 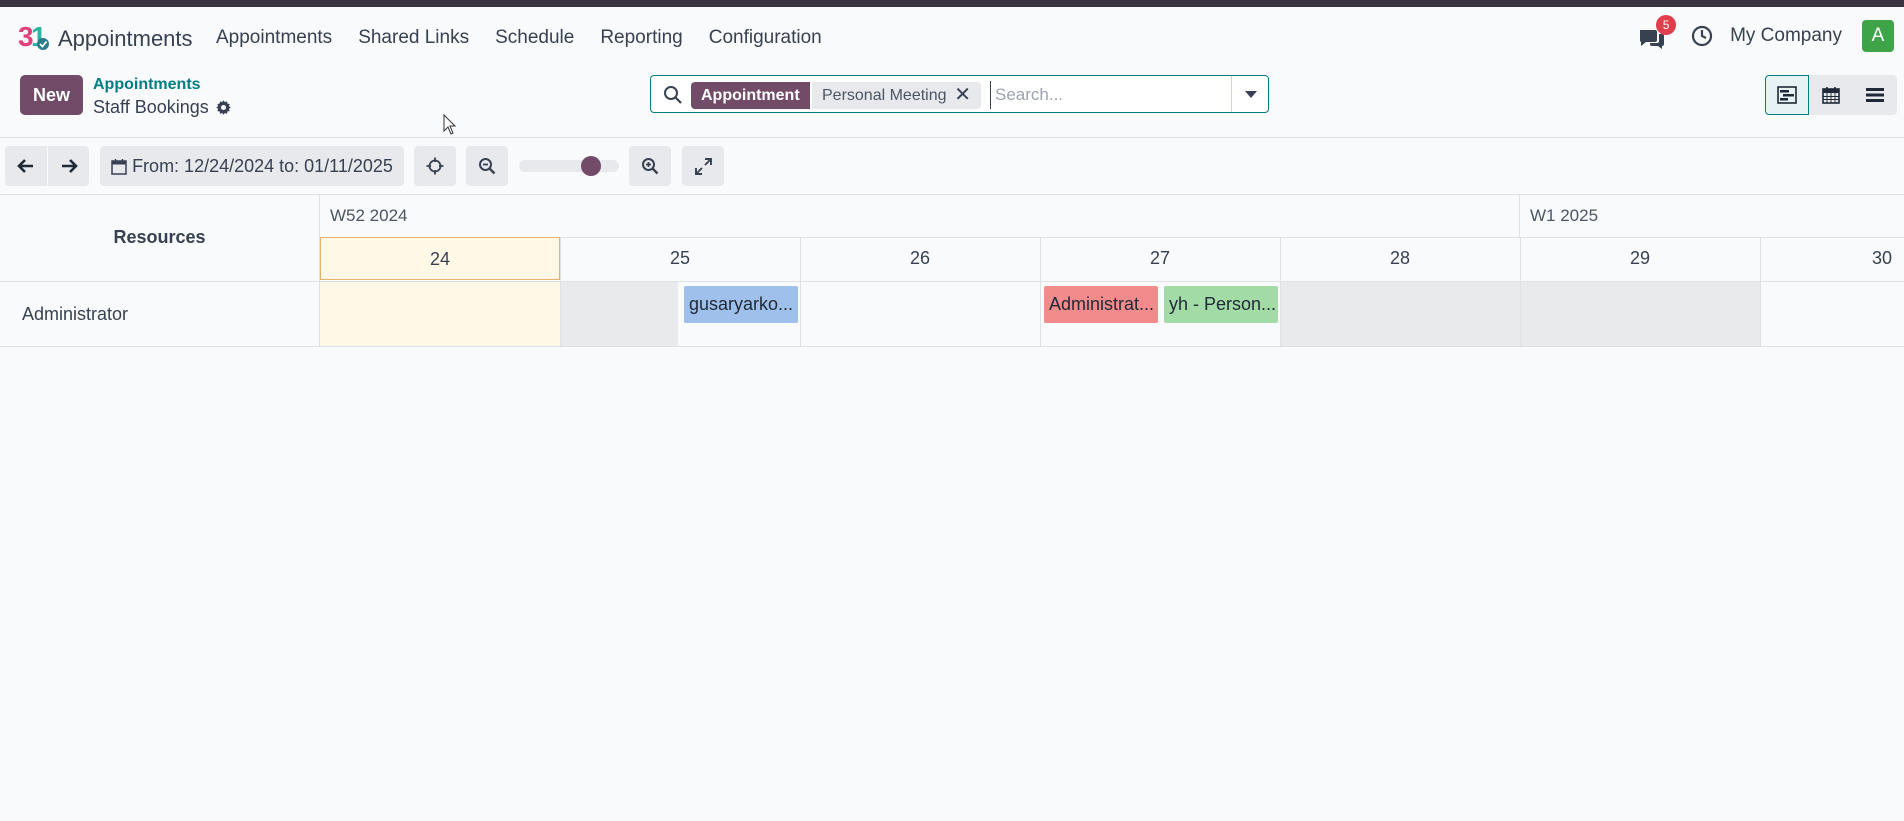 I want to click on crosshairs-icon, so click(x=435, y=166).